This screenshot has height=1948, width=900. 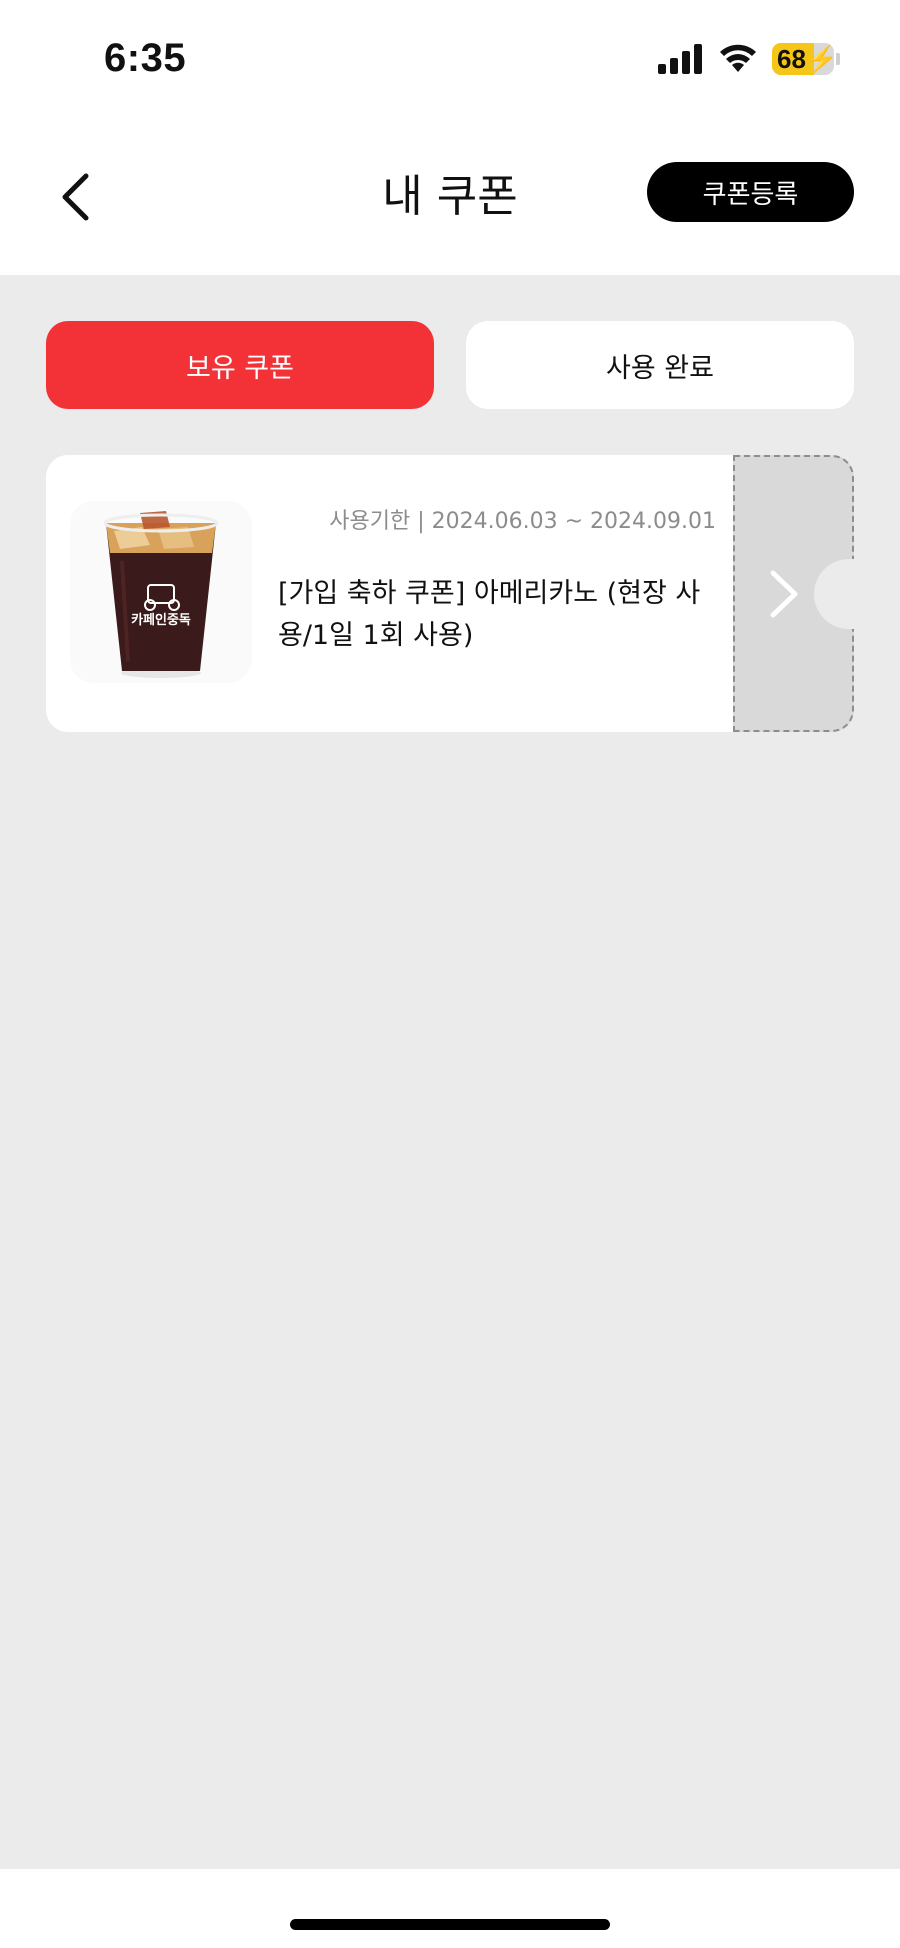 I want to click on coupon-title: [가입 축하 쿠폰] 아메리카노 (현장 사용/1일 1회 사용), so click(x=489, y=614).